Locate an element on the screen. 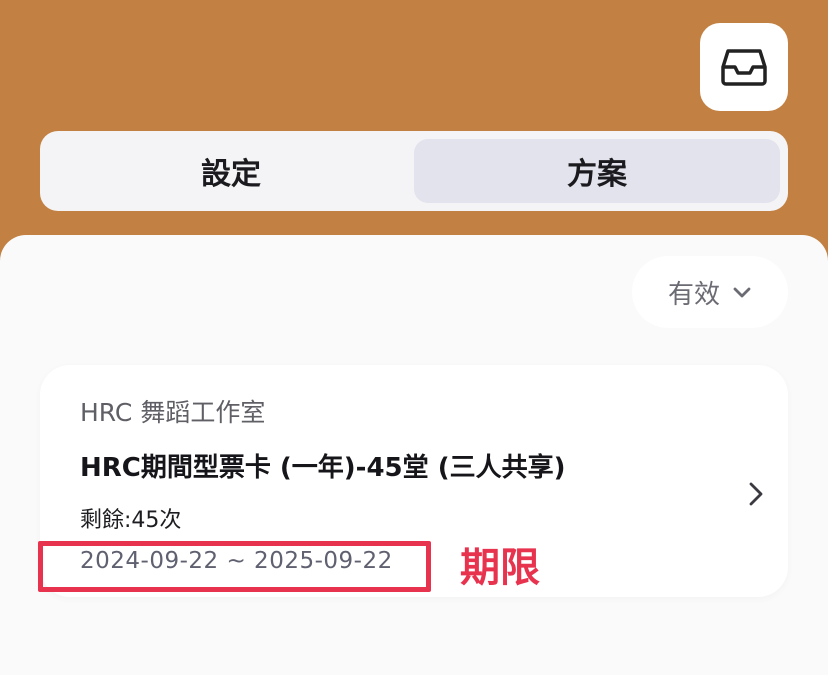  remaining-sessions: 剩餘:45次 is located at coordinates (131, 520).